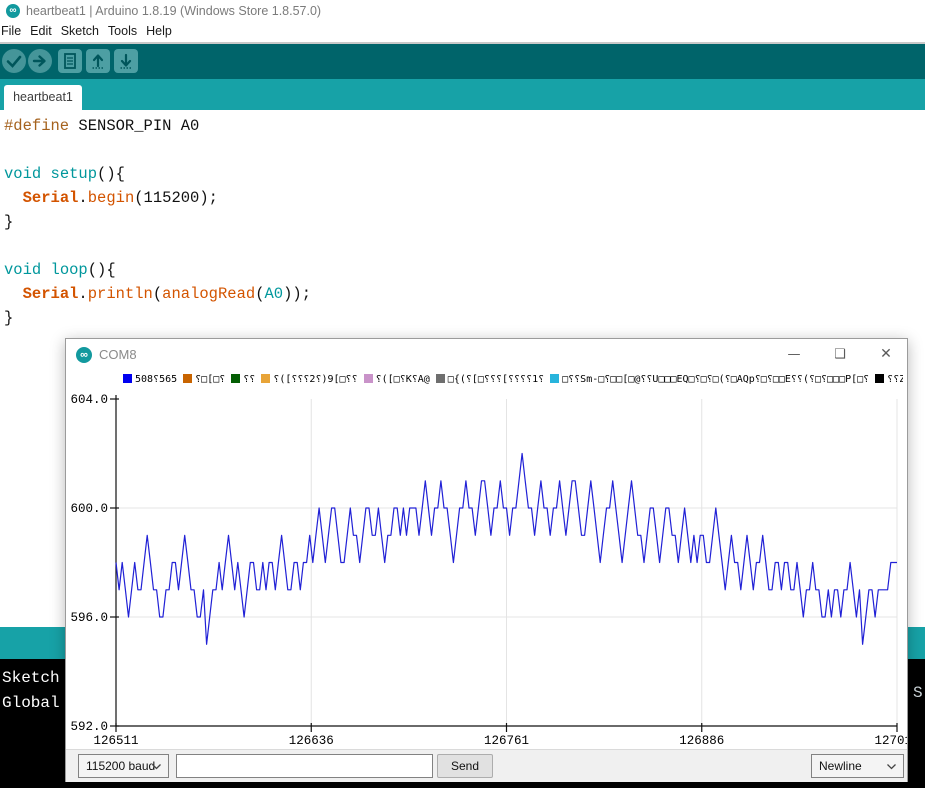  What do you see at coordinates (204, 379) in the screenshot?
I see `legend-item: ⸮□[□⸮` at bounding box center [204, 379].